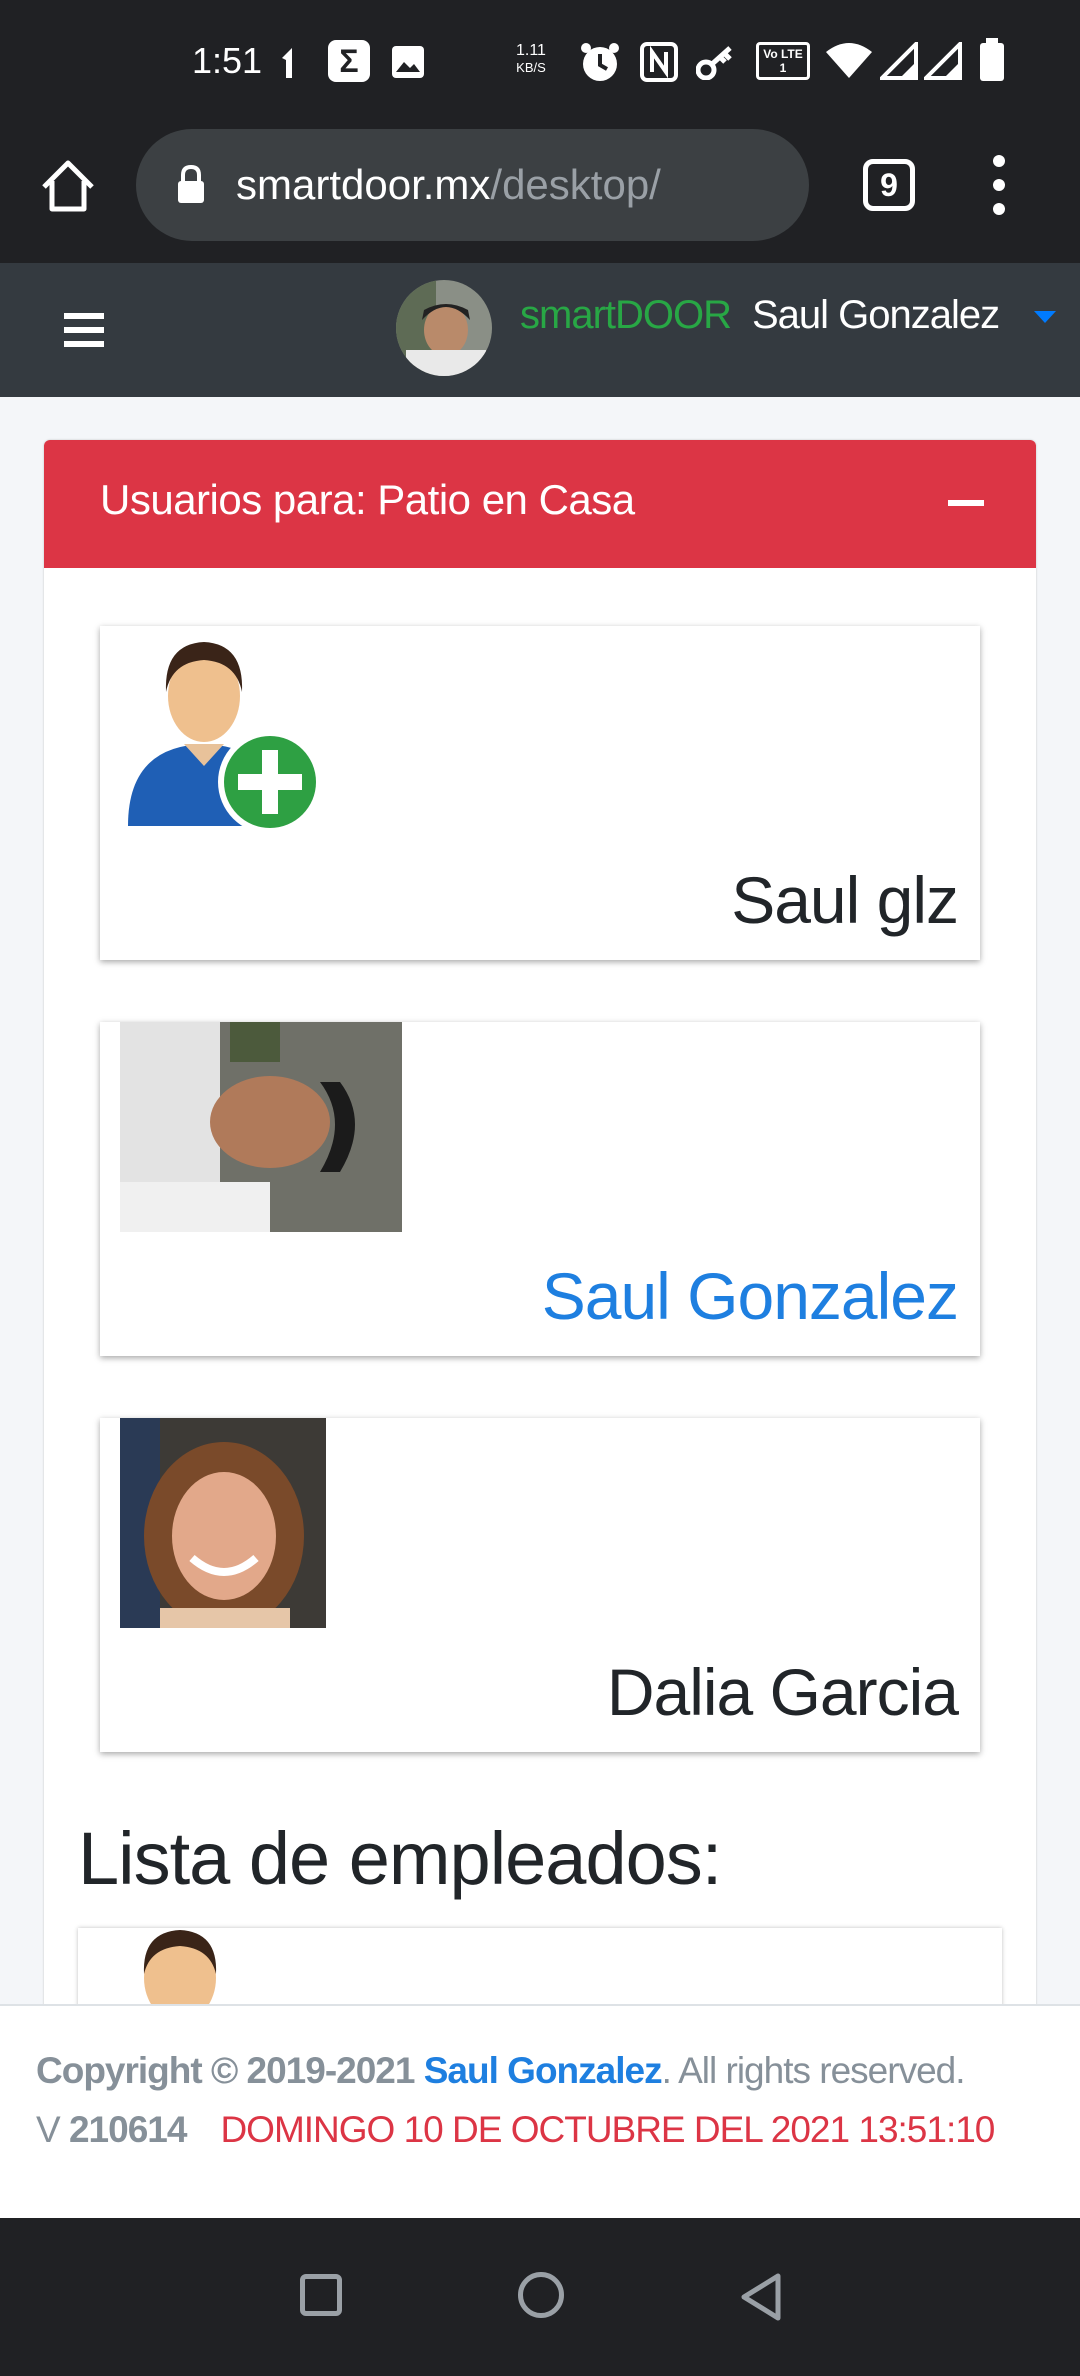 Image resolution: width=1080 pixels, height=2376 pixels. What do you see at coordinates (659, 62) in the screenshot?
I see `nfc-icon` at bounding box center [659, 62].